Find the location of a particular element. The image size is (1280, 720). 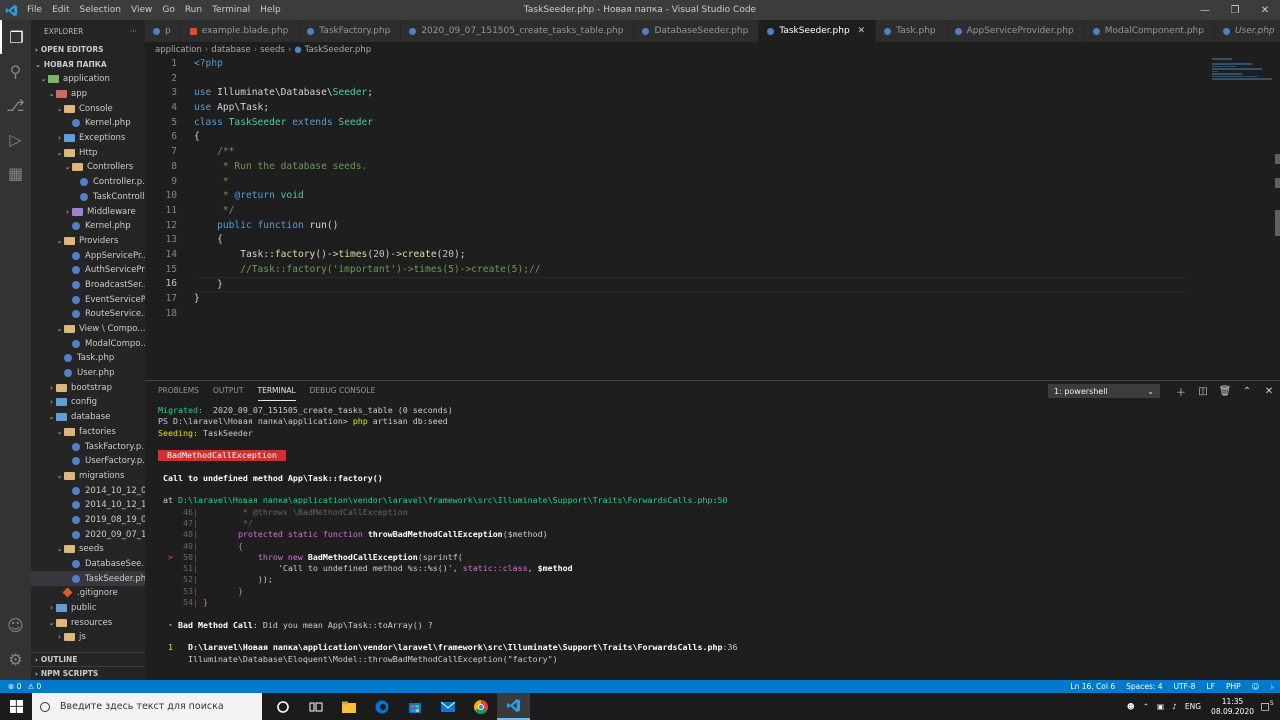

person-icon: ☻ is located at coordinates (1131, 706).